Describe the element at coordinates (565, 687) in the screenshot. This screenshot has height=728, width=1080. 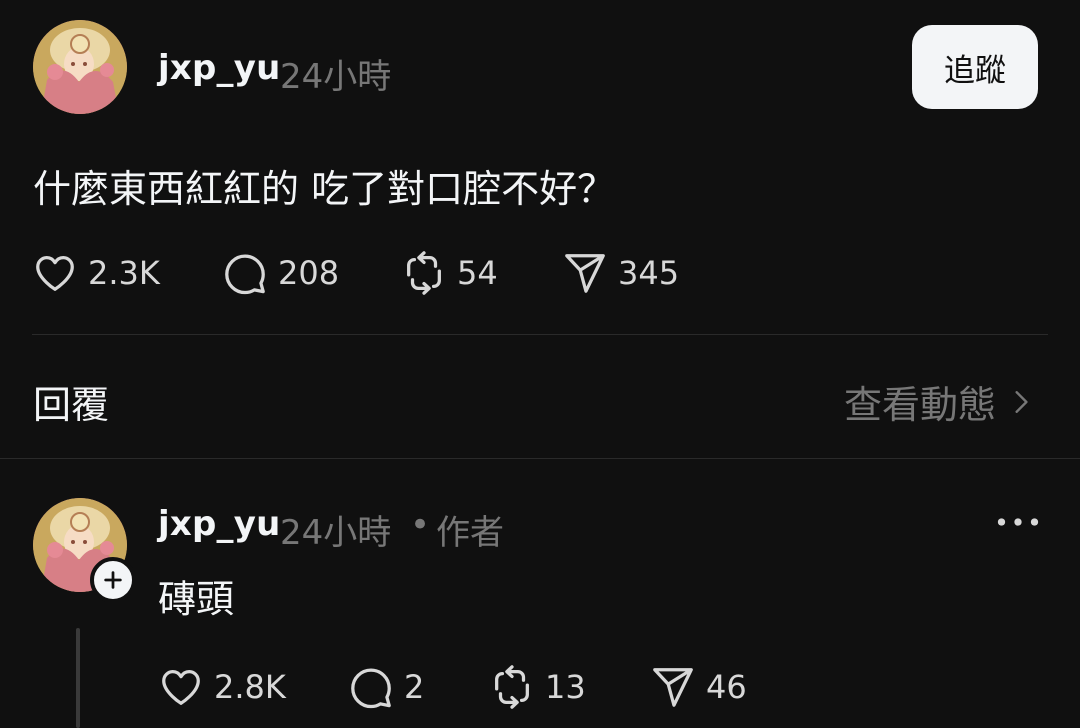
I see `reply-repost-count: 13` at that location.